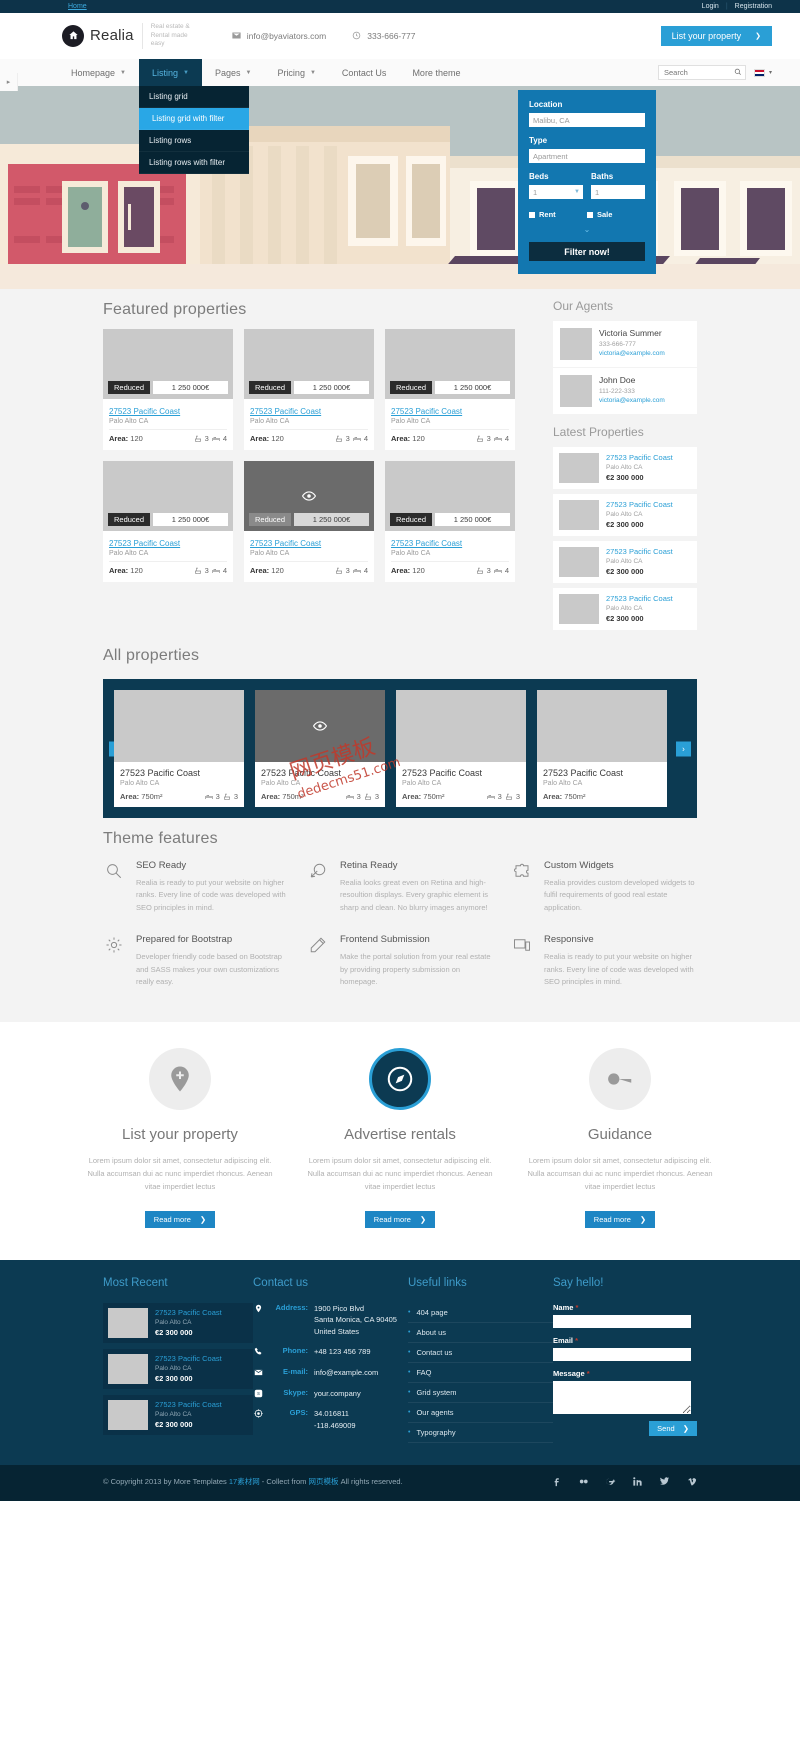  I want to click on type-select: Apartment, so click(587, 156).